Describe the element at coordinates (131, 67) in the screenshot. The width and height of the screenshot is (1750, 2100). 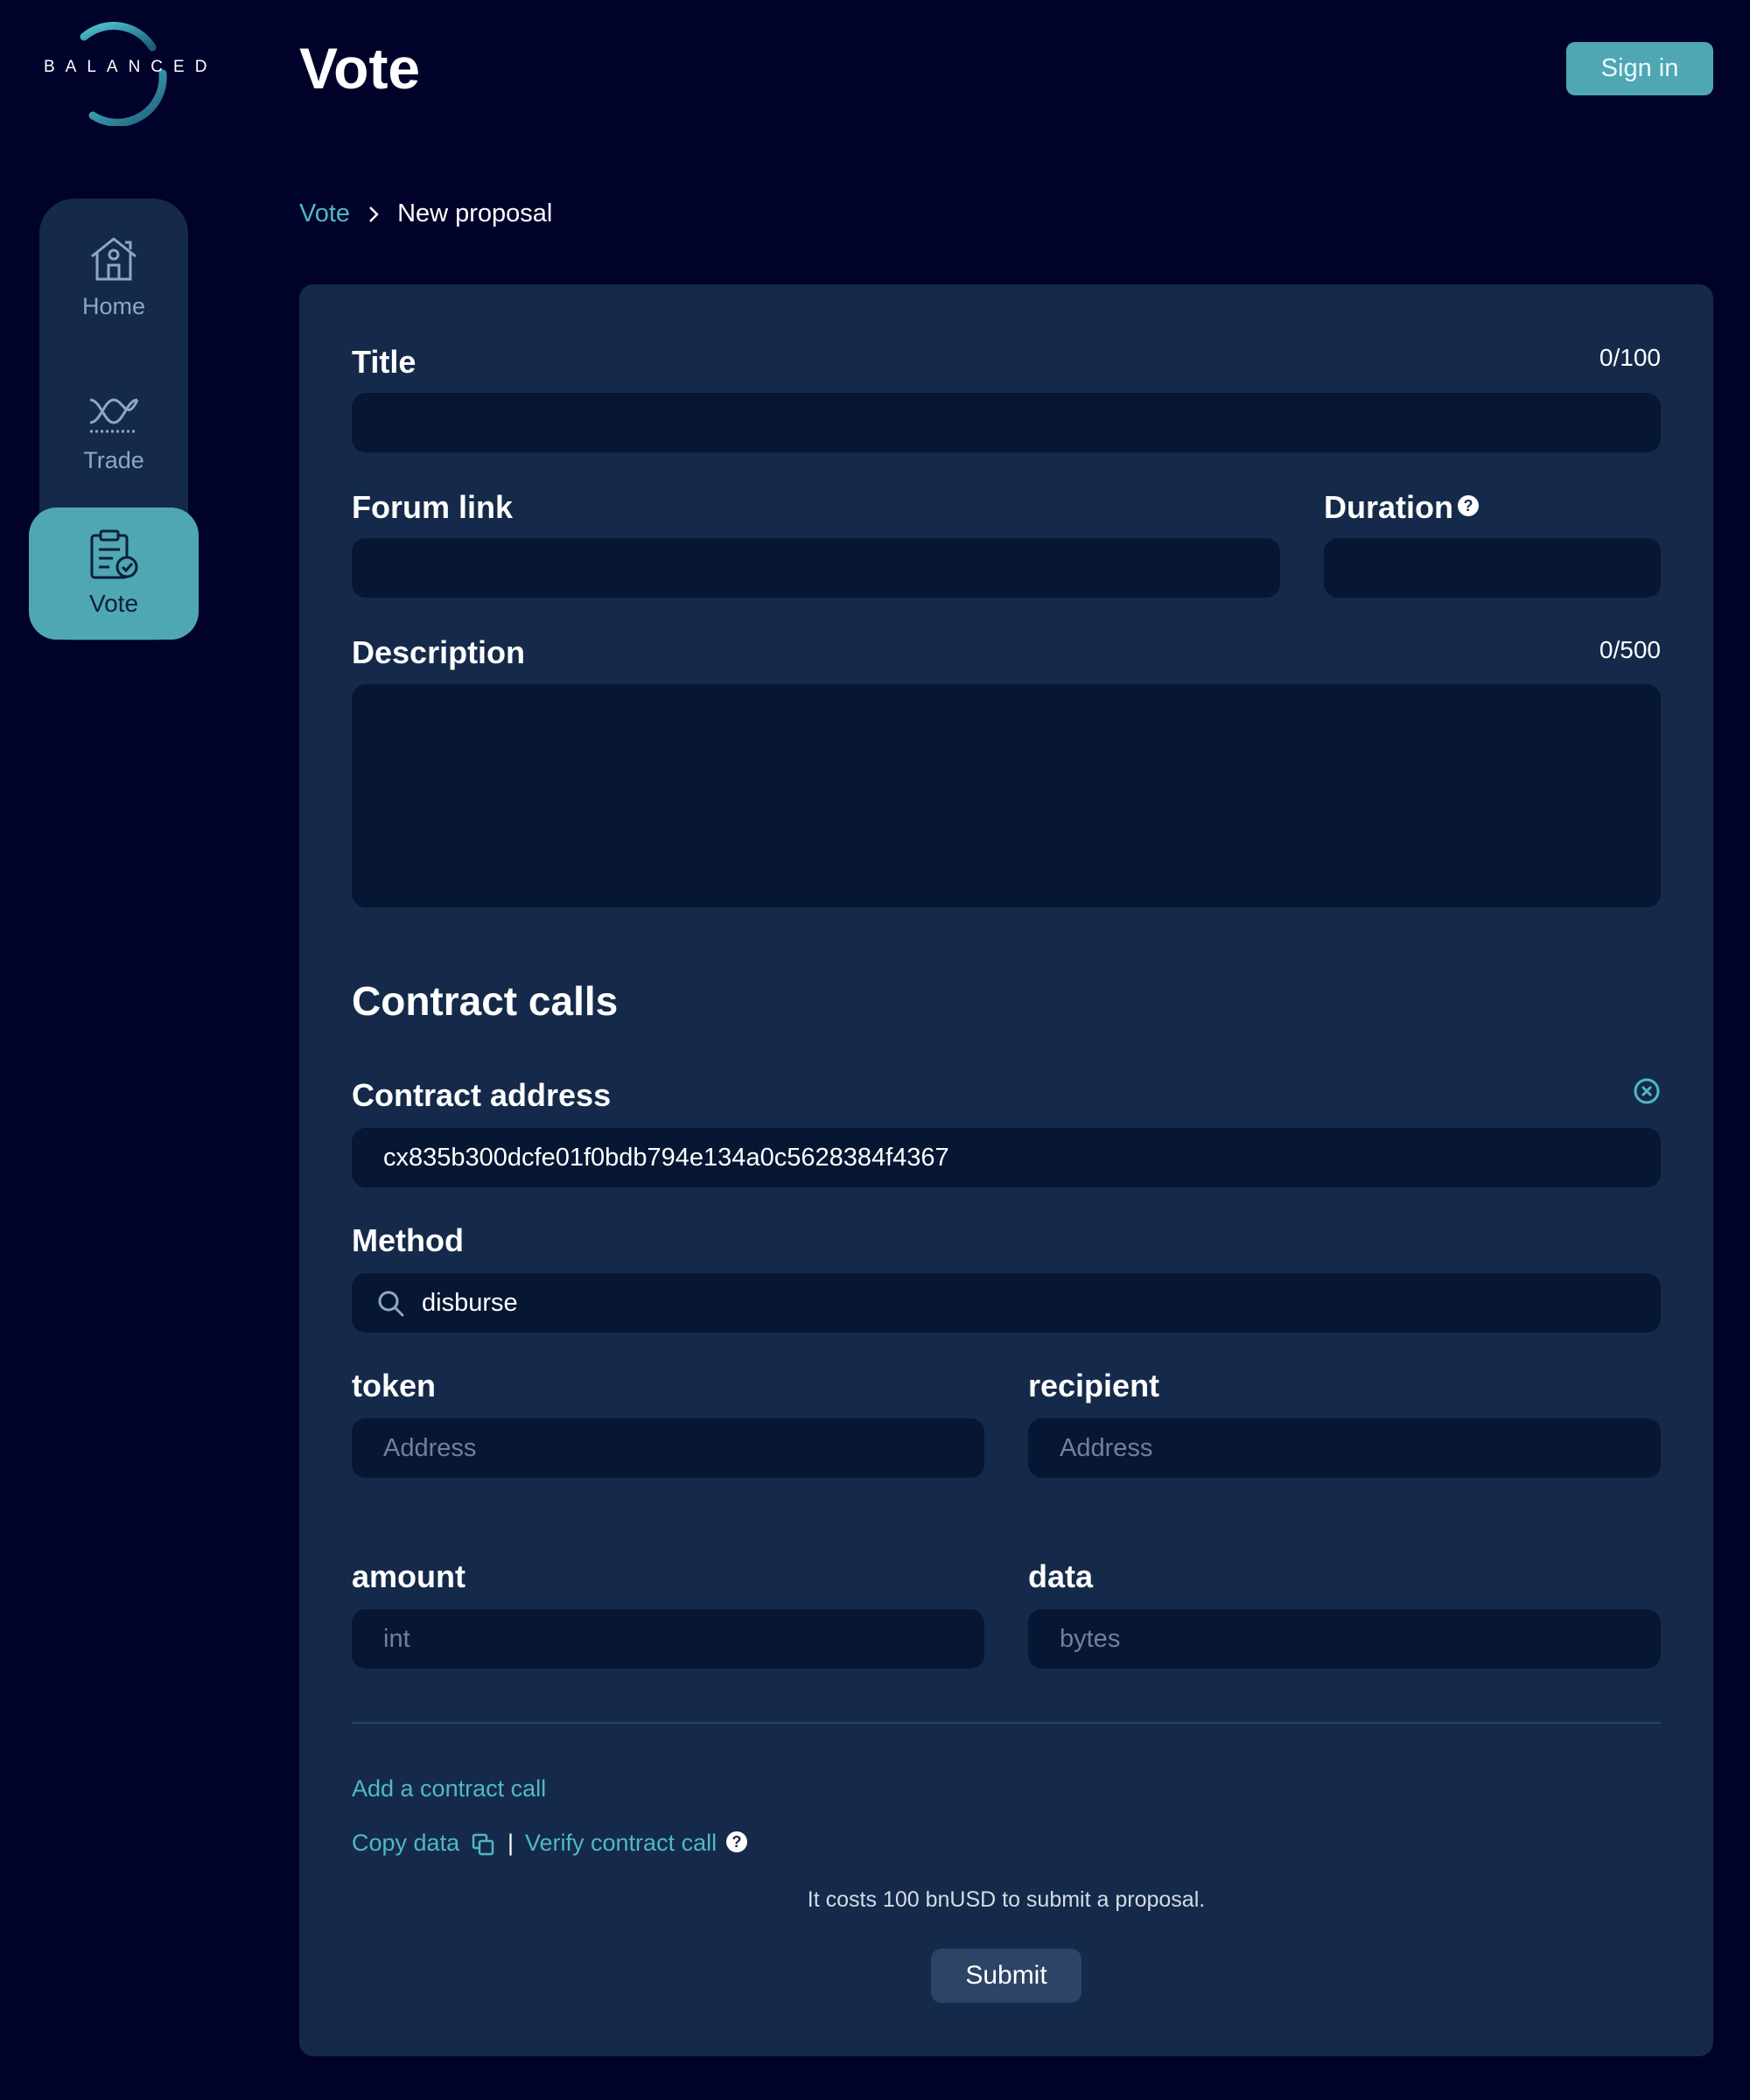
I see `logo-text: BALANCED` at that location.